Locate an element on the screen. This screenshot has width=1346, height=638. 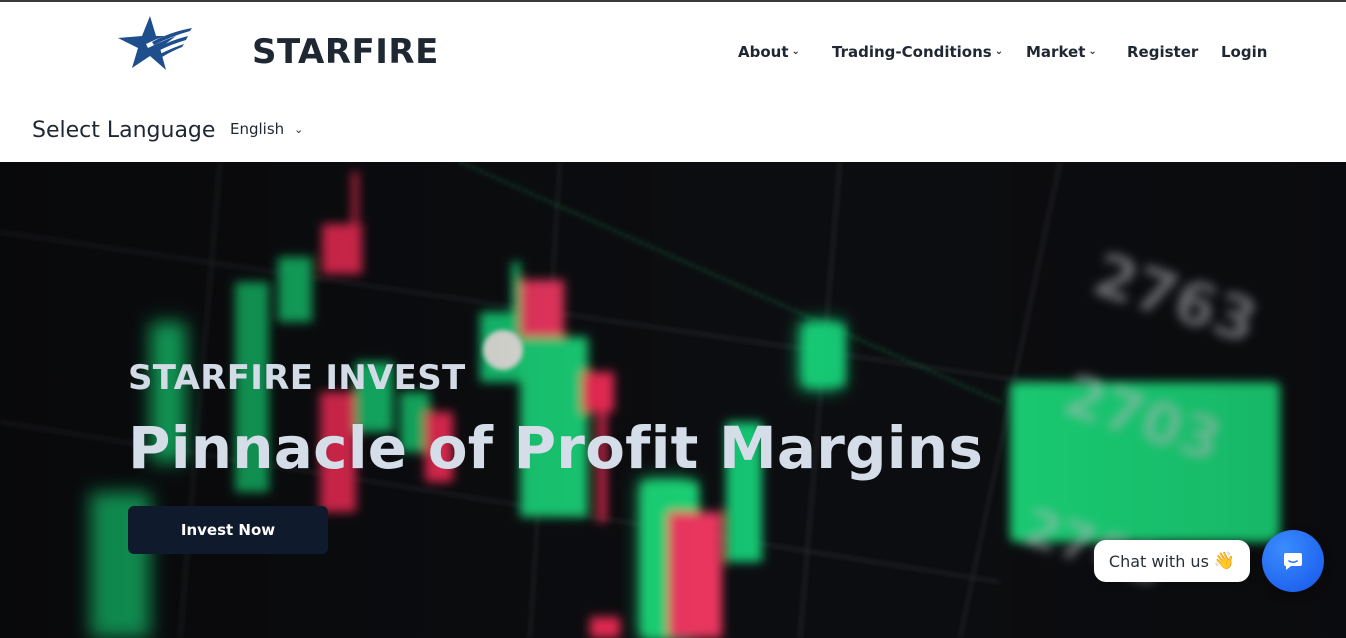
nav-trading-conditions: Trading-Conditions ⌄ is located at coordinates (917, 52).